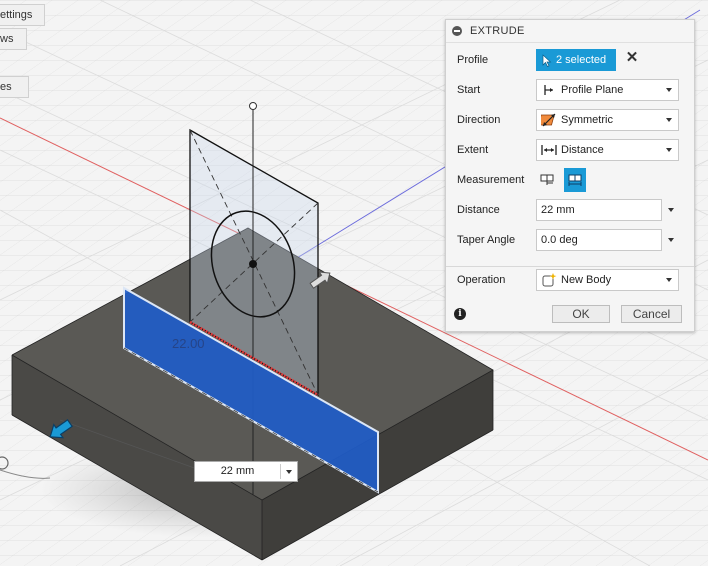  What do you see at coordinates (478, 210) in the screenshot?
I see `distance-label: Distance` at bounding box center [478, 210].